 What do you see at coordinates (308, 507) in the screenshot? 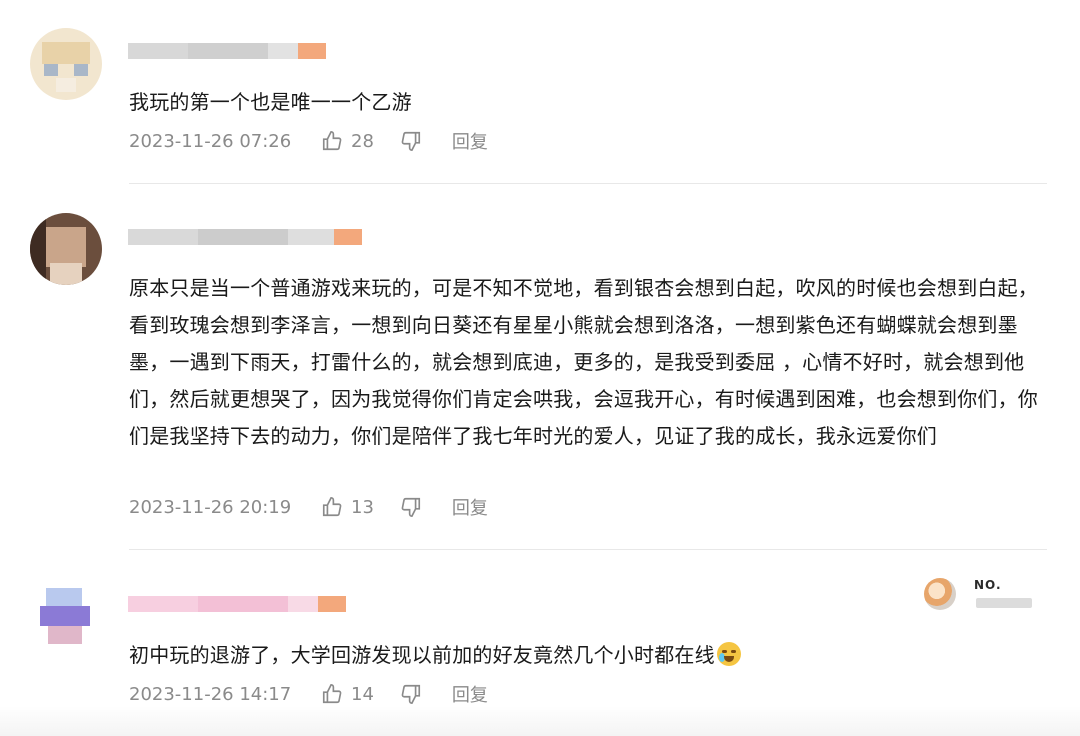
I see `comment-meta: 2023-11-26 20:19 13 回复` at bounding box center [308, 507].